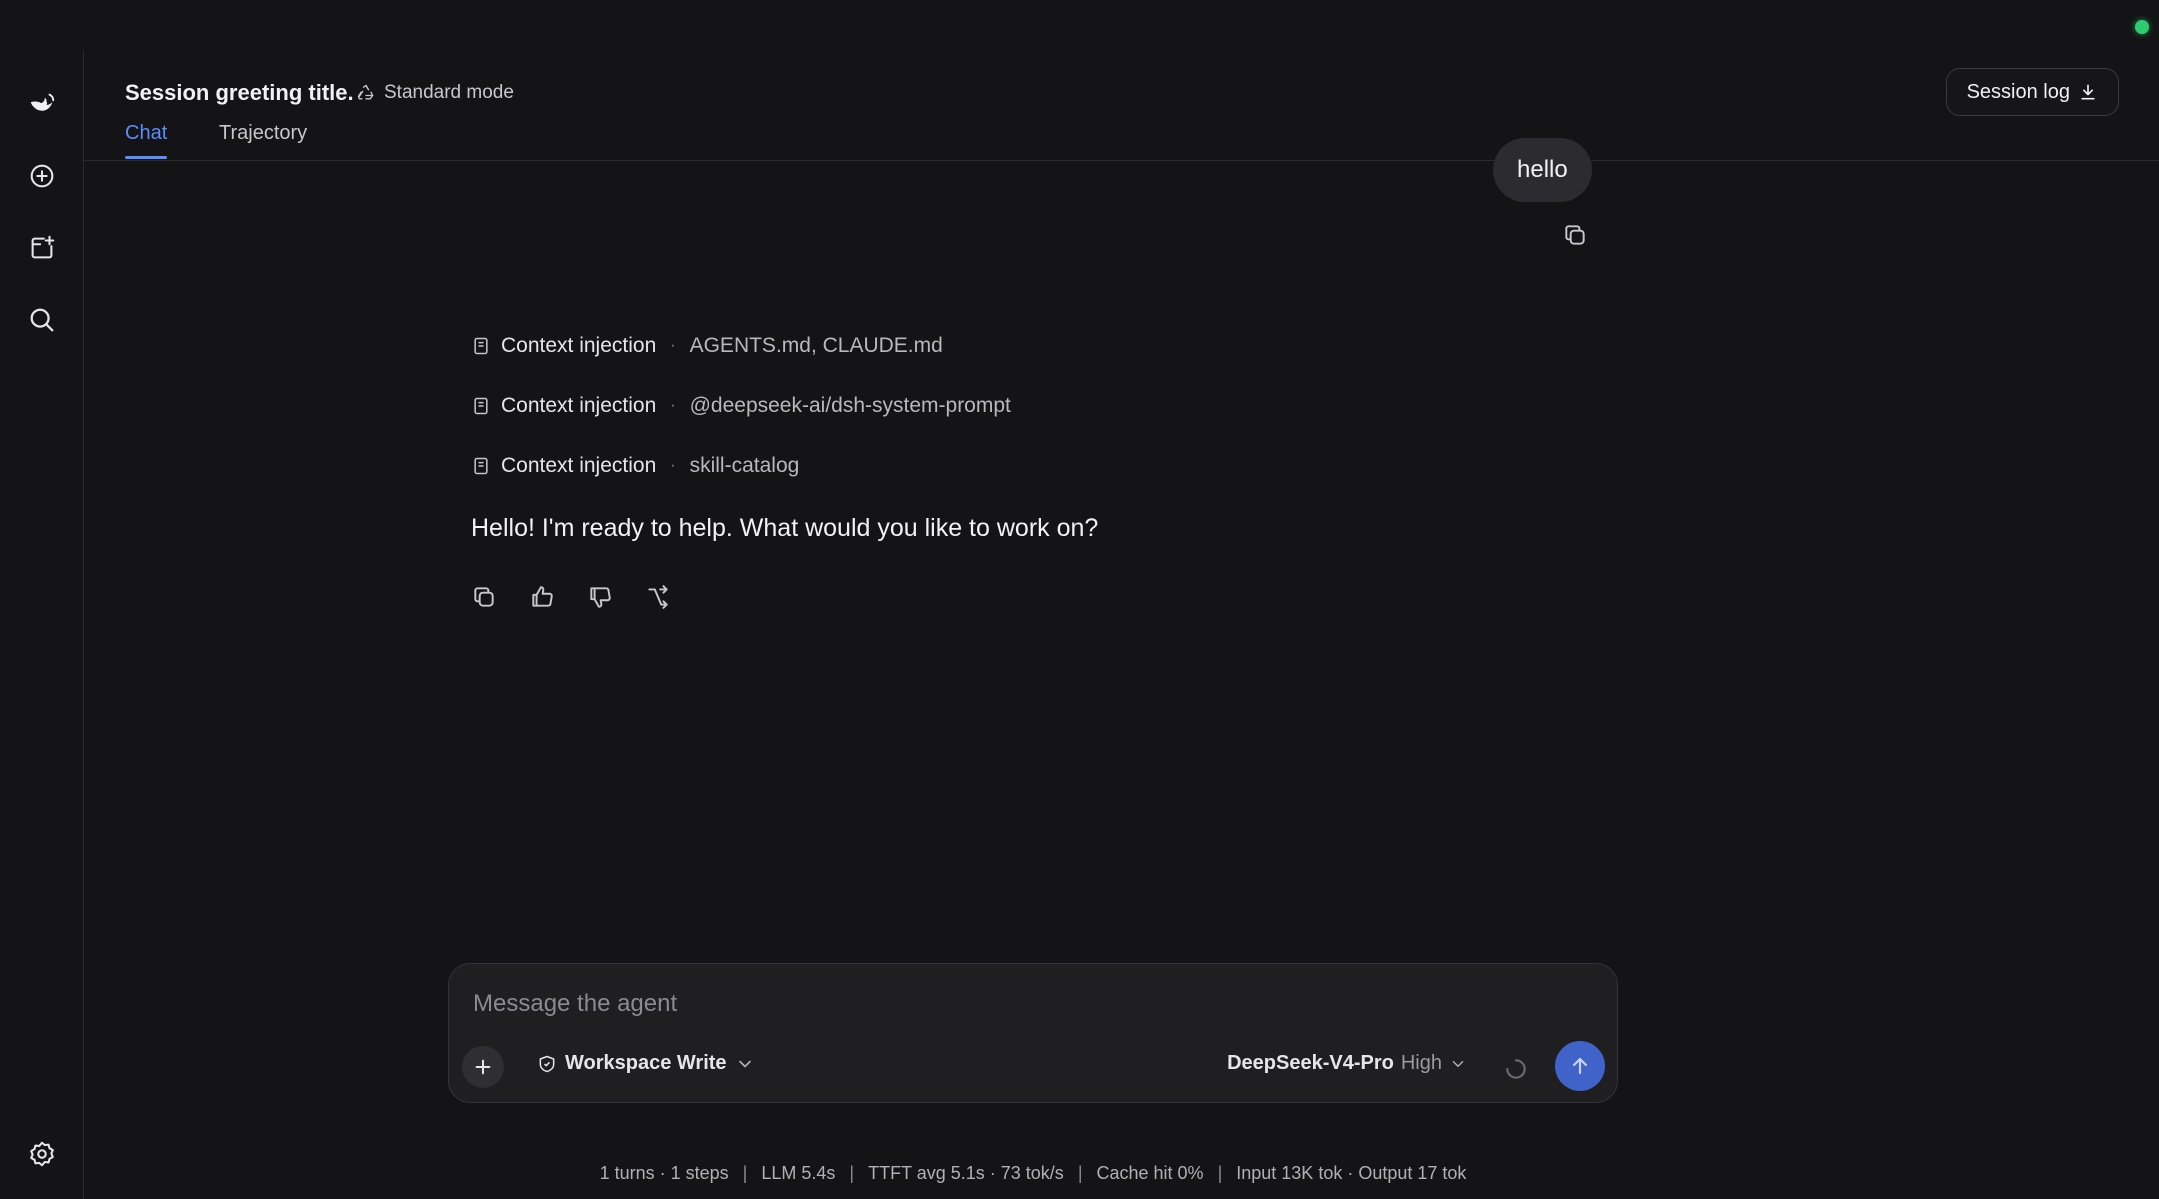 The height and width of the screenshot is (1199, 2159). What do you see at coordinates (1310, 1063) in the screenshot?
I see `model-name: DeepSeek-V4-Pro` at bounding box center [1310, 1063].